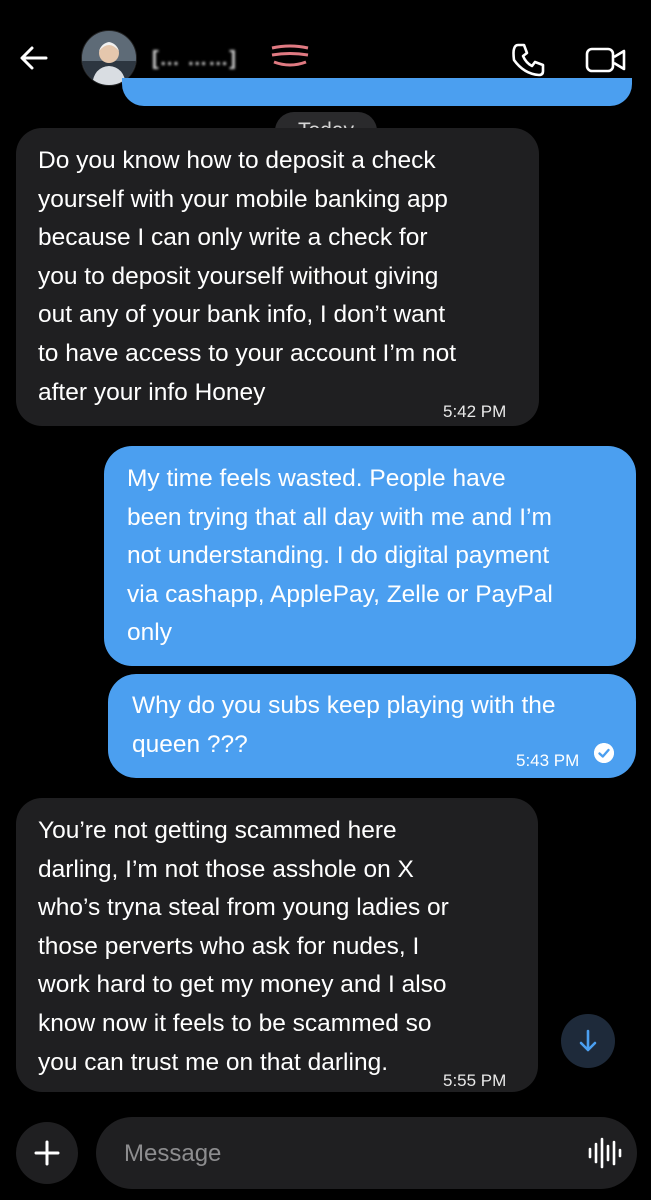 This screenshot has width=651, height=1200. I want to click on redaction-mark, so click(290, 55).